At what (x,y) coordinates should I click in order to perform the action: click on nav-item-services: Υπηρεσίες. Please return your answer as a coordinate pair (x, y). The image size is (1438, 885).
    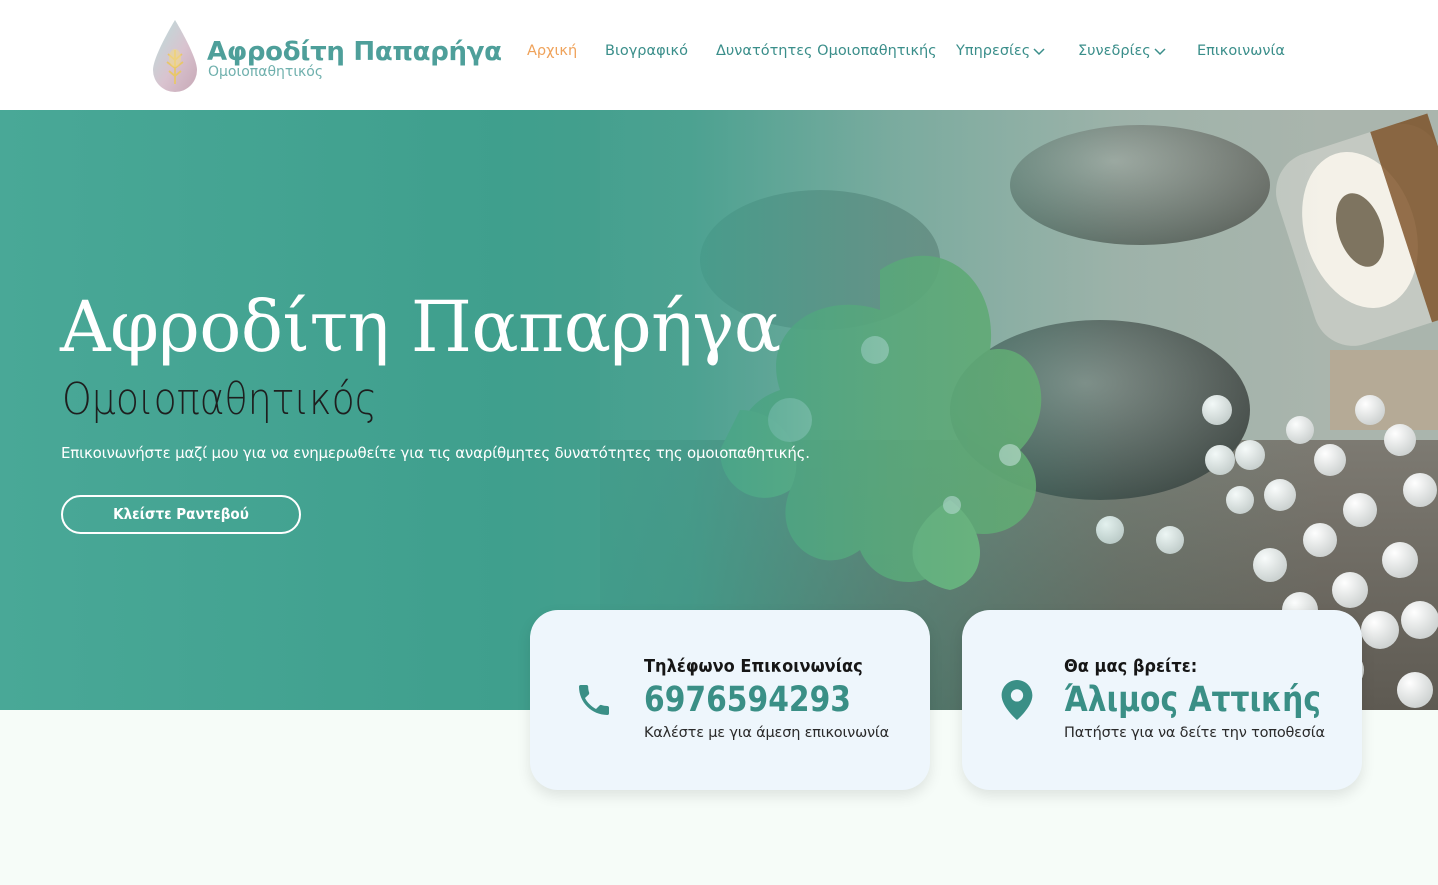
    Looking at the image, I should click on (1000, 51).